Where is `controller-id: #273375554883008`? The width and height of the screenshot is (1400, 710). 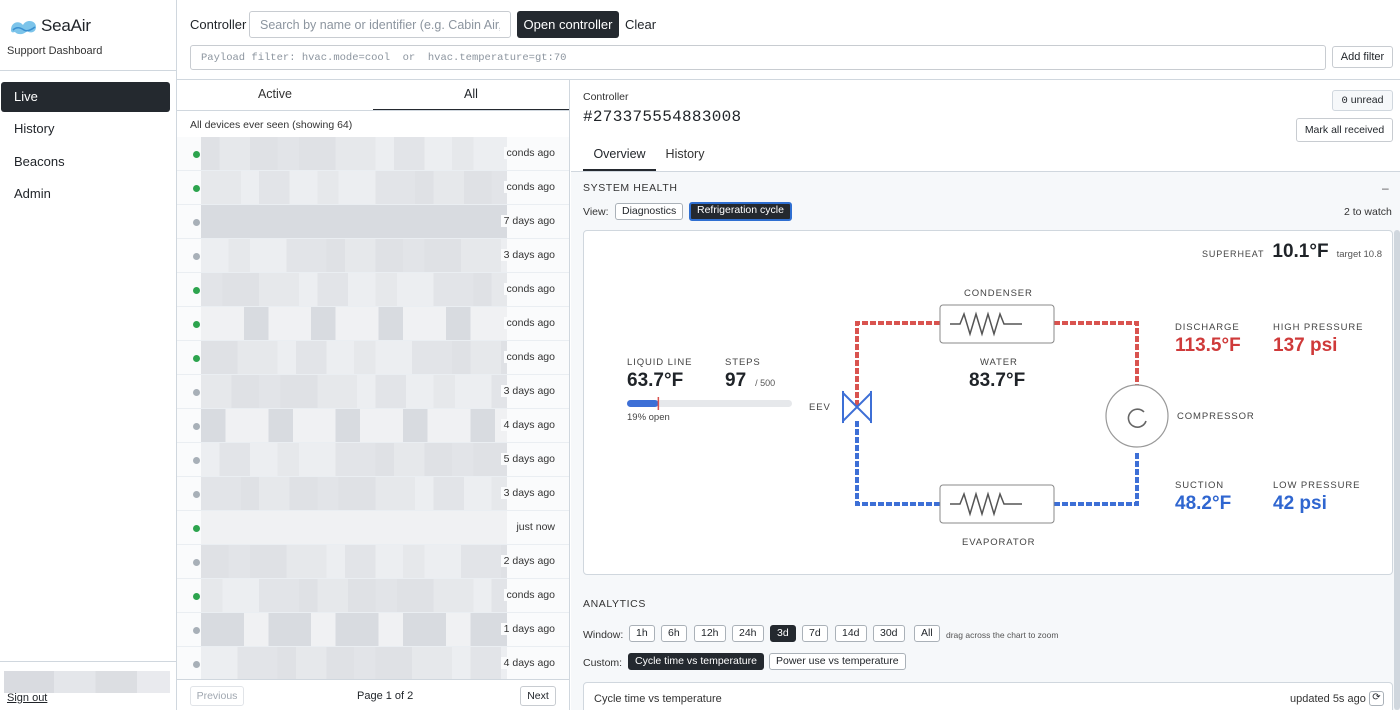 controller-id: #273375554883008 is located at coordinates (662, 117).